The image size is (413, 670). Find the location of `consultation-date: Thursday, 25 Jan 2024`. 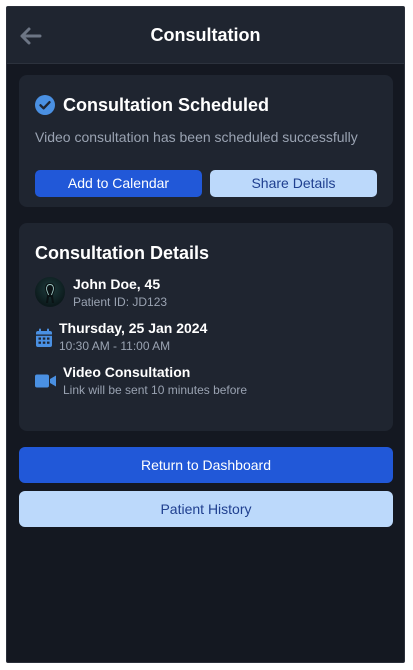

consultation-date: Thursday, 25 Jan 2024 is located at coordinates (133, 328).